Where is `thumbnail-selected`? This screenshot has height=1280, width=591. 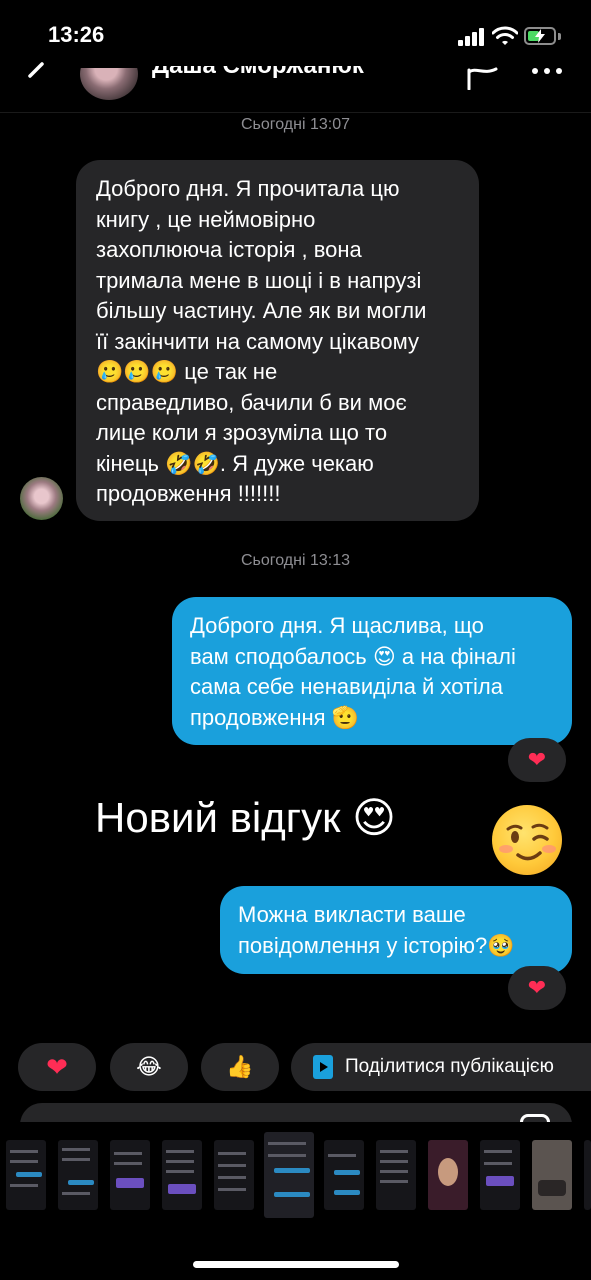 thumbnail-selected is located at coordinates (289, 1175).